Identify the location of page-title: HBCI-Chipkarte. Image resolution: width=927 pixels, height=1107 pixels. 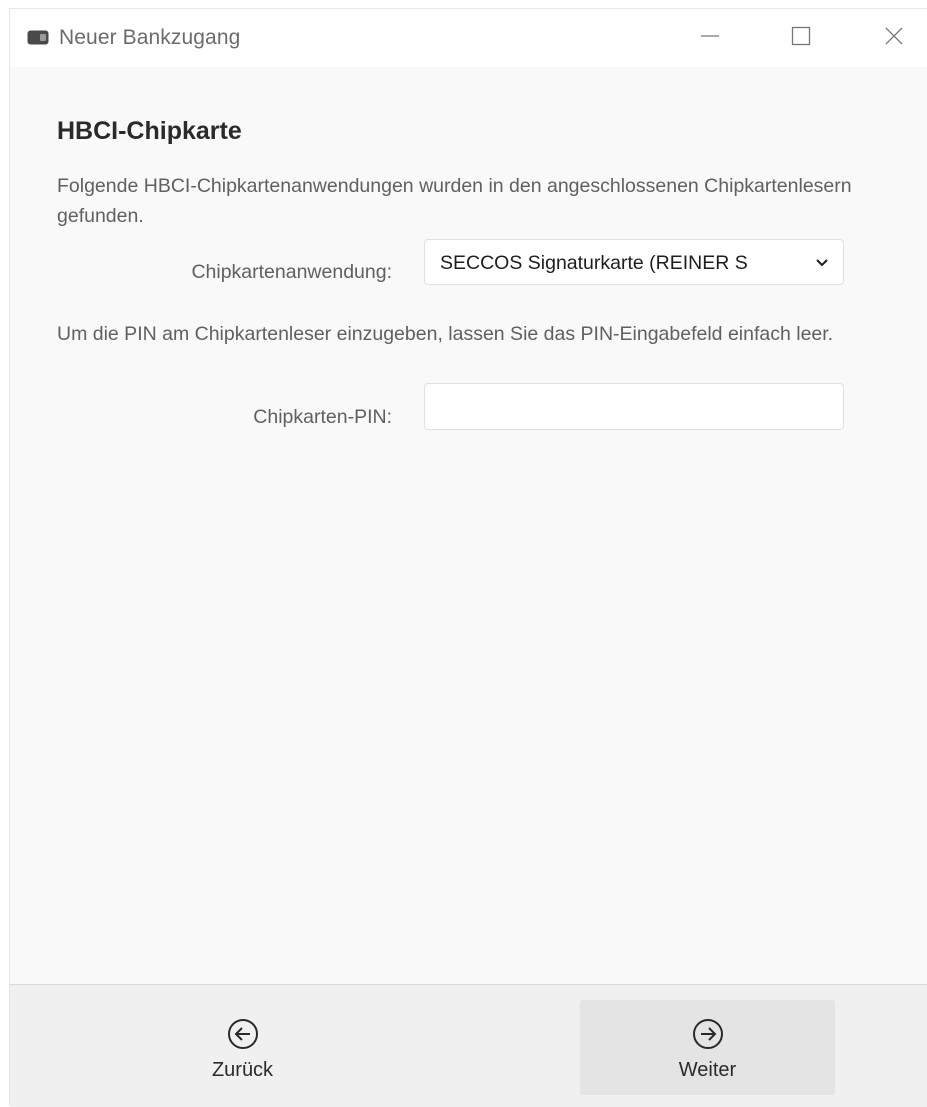
(149, 131).